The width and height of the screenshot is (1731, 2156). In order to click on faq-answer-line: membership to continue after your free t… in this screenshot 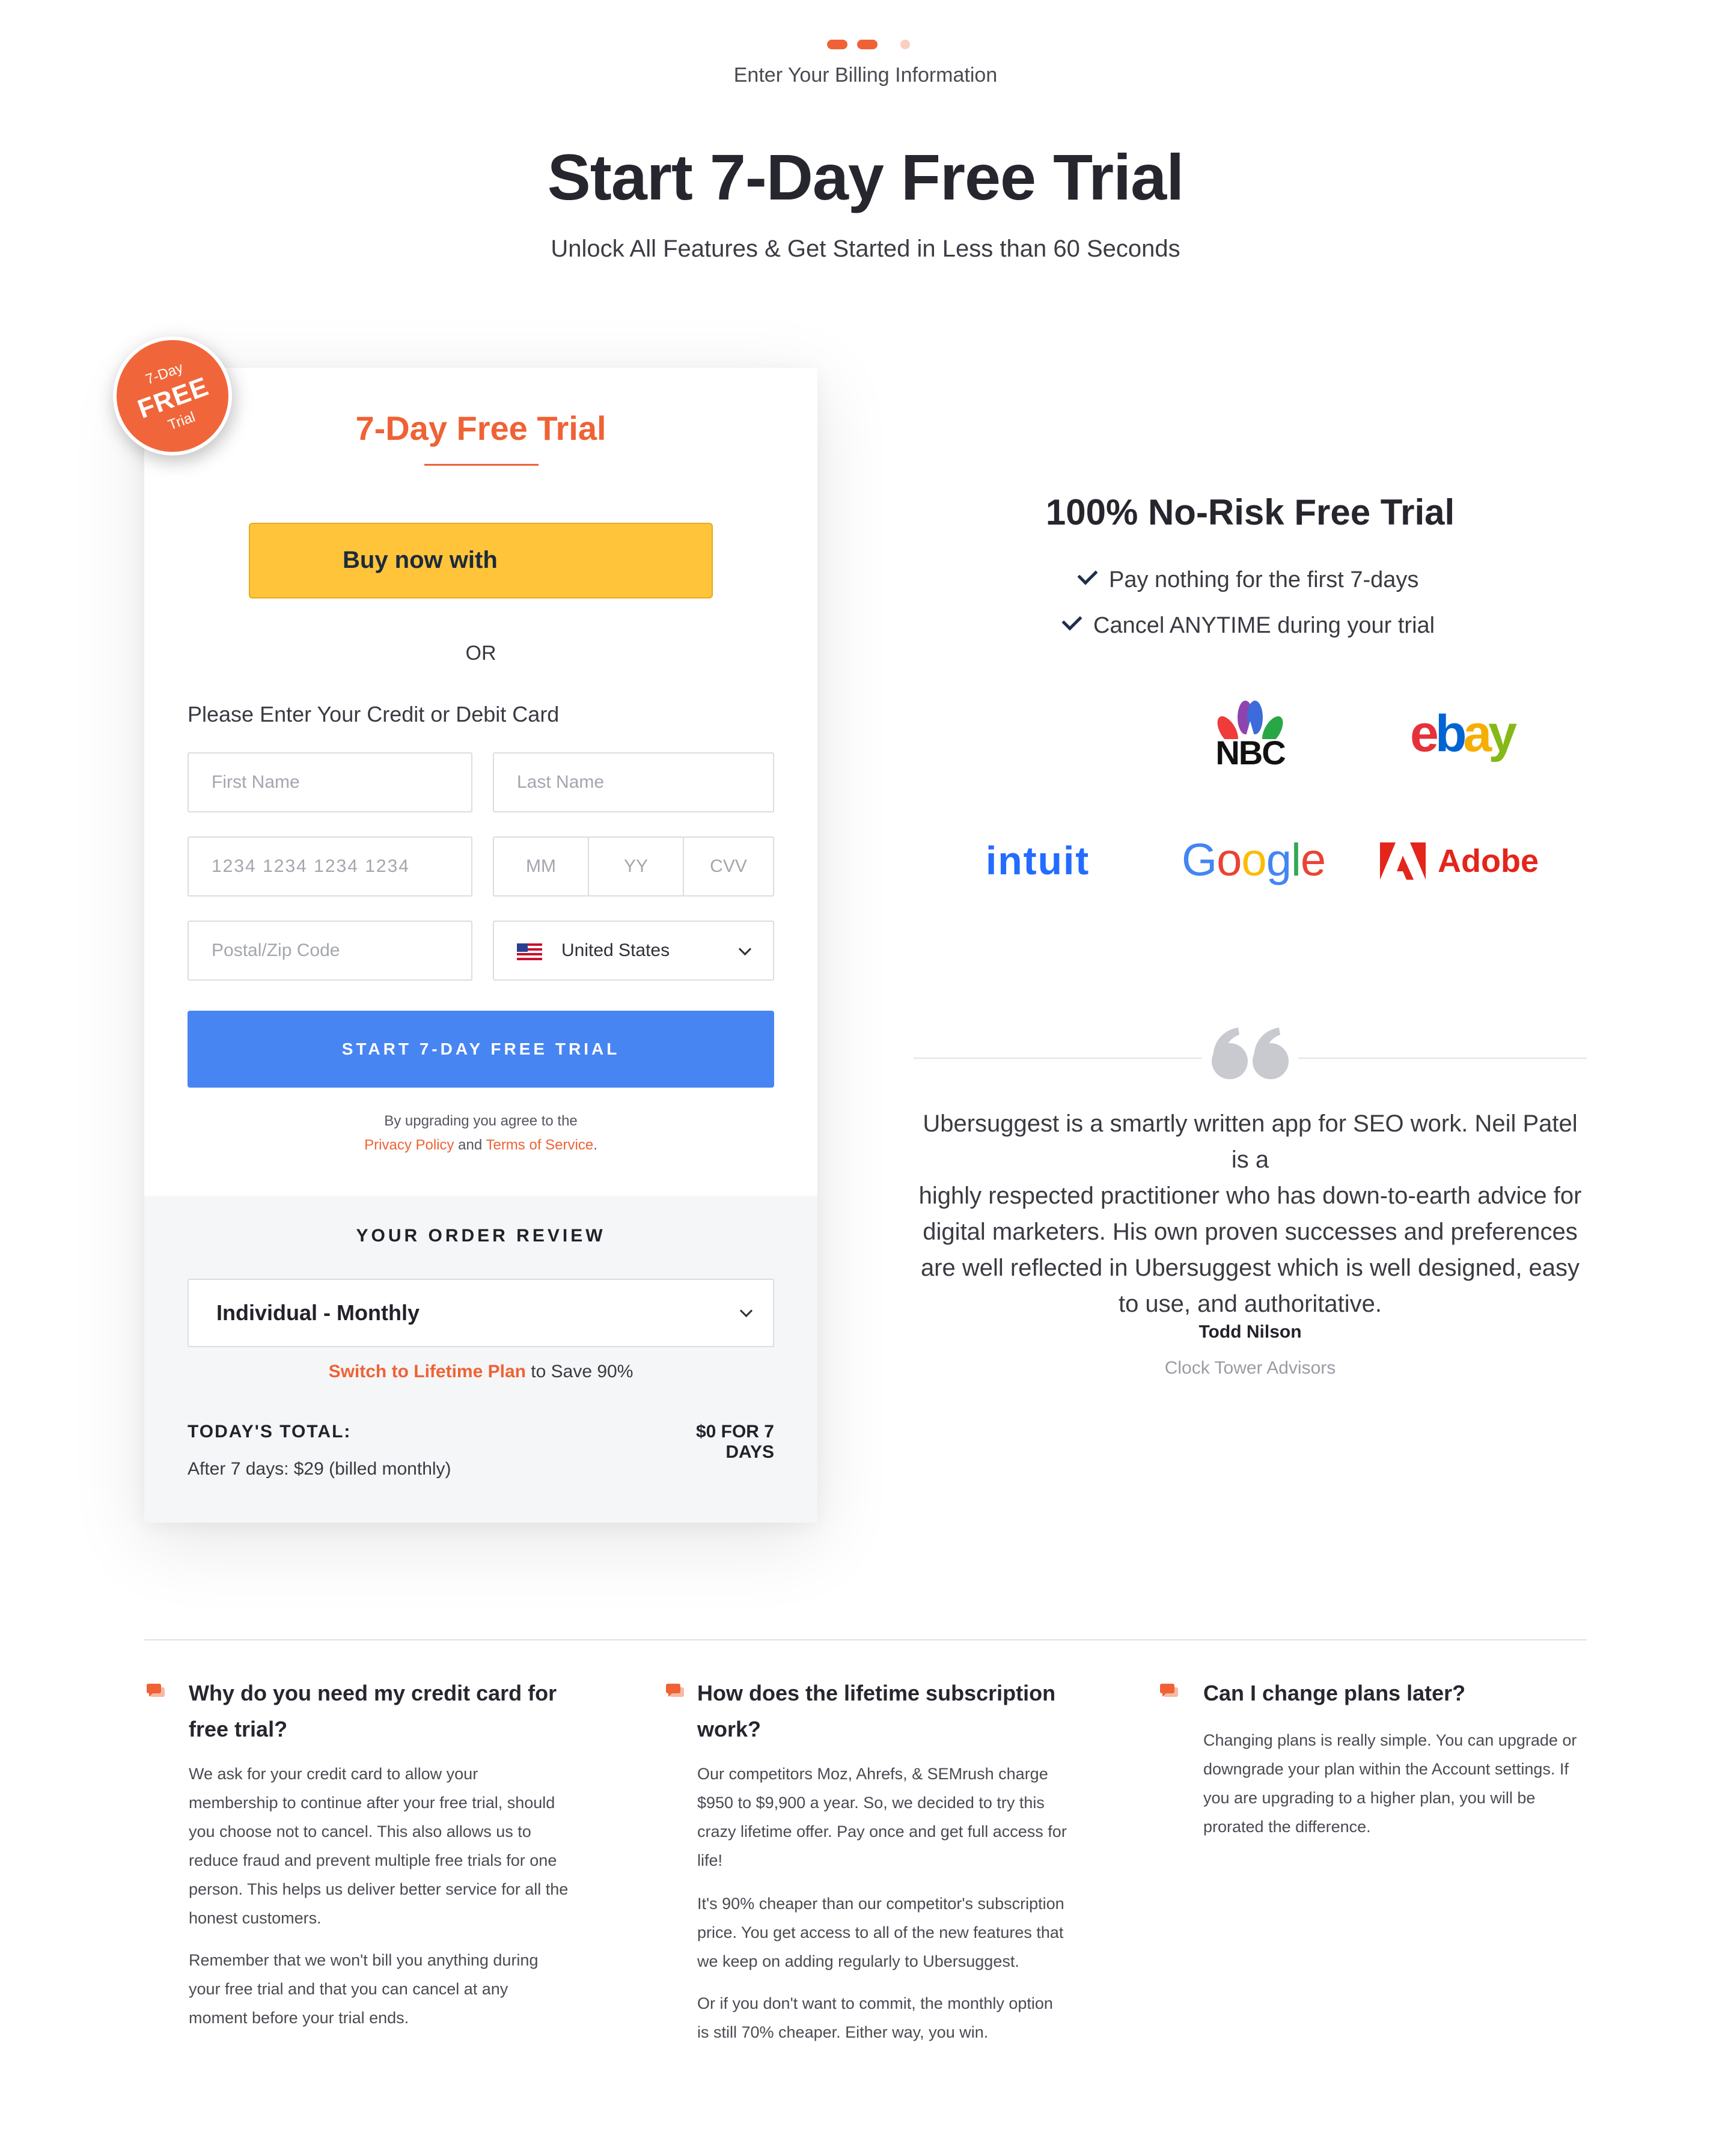, I will do `click(372, 1803)`.